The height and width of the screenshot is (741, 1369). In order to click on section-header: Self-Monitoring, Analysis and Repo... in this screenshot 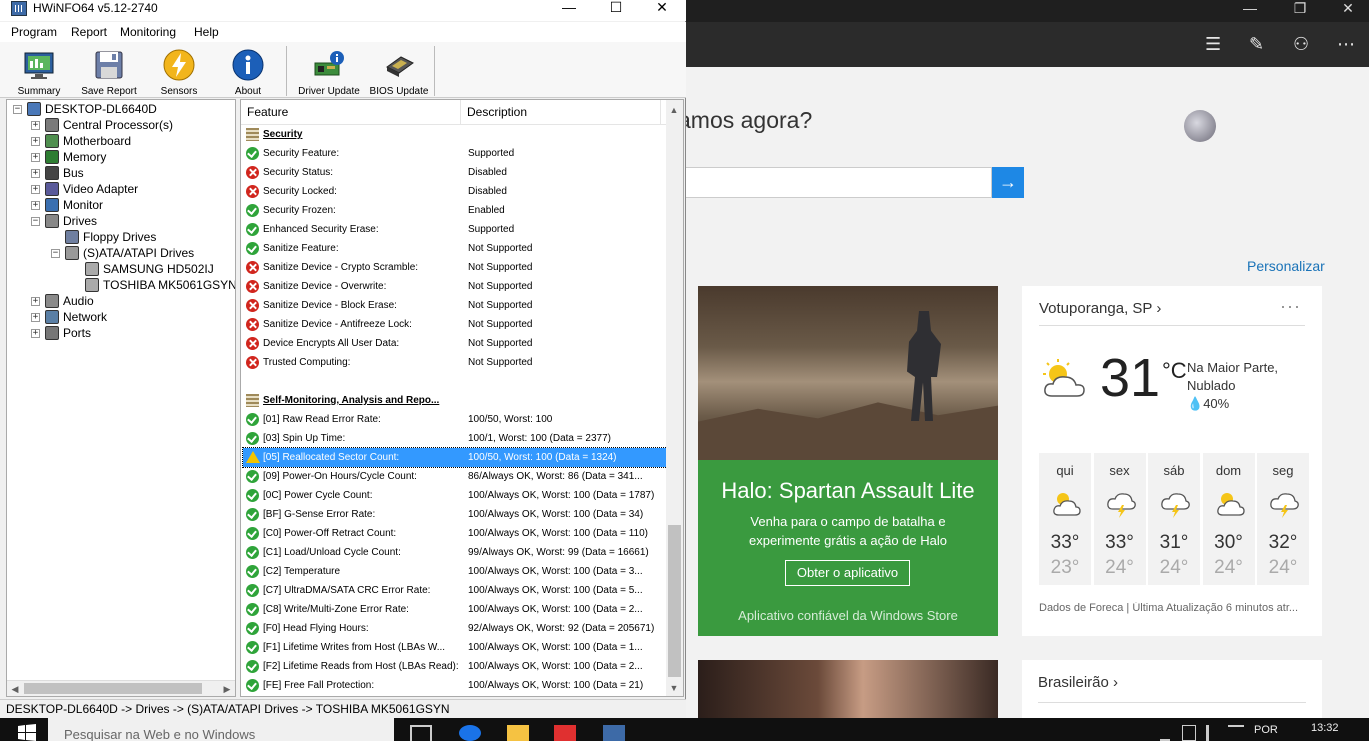, I will do `click(455, 400)`.